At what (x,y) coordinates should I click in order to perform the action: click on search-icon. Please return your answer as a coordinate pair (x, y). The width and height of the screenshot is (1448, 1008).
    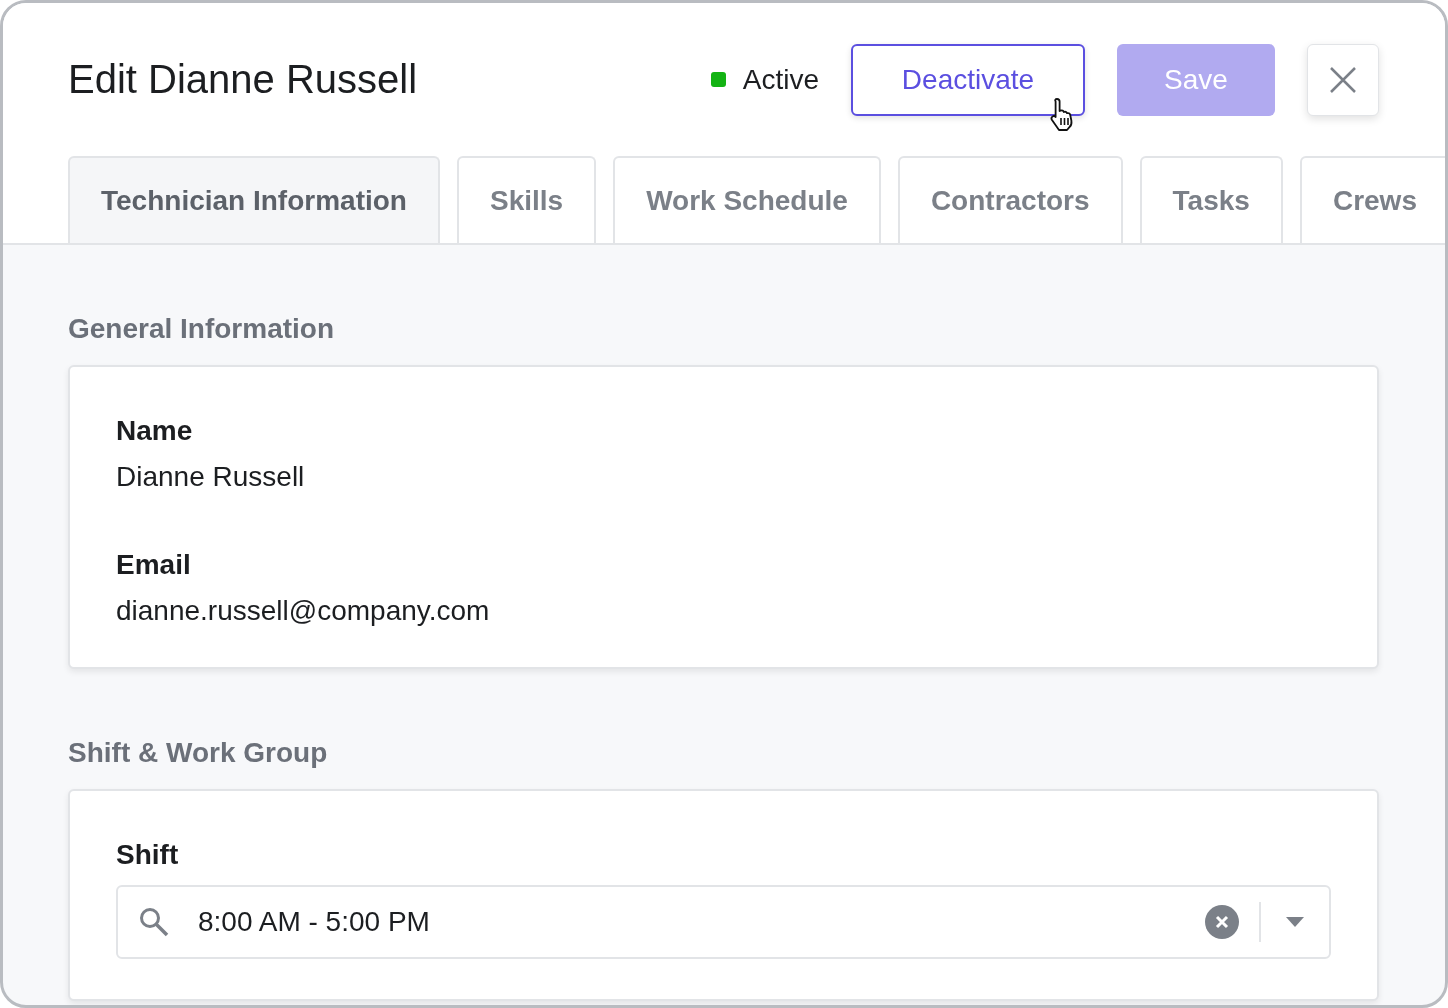
    Looking at the image, I should click on (154, 922).